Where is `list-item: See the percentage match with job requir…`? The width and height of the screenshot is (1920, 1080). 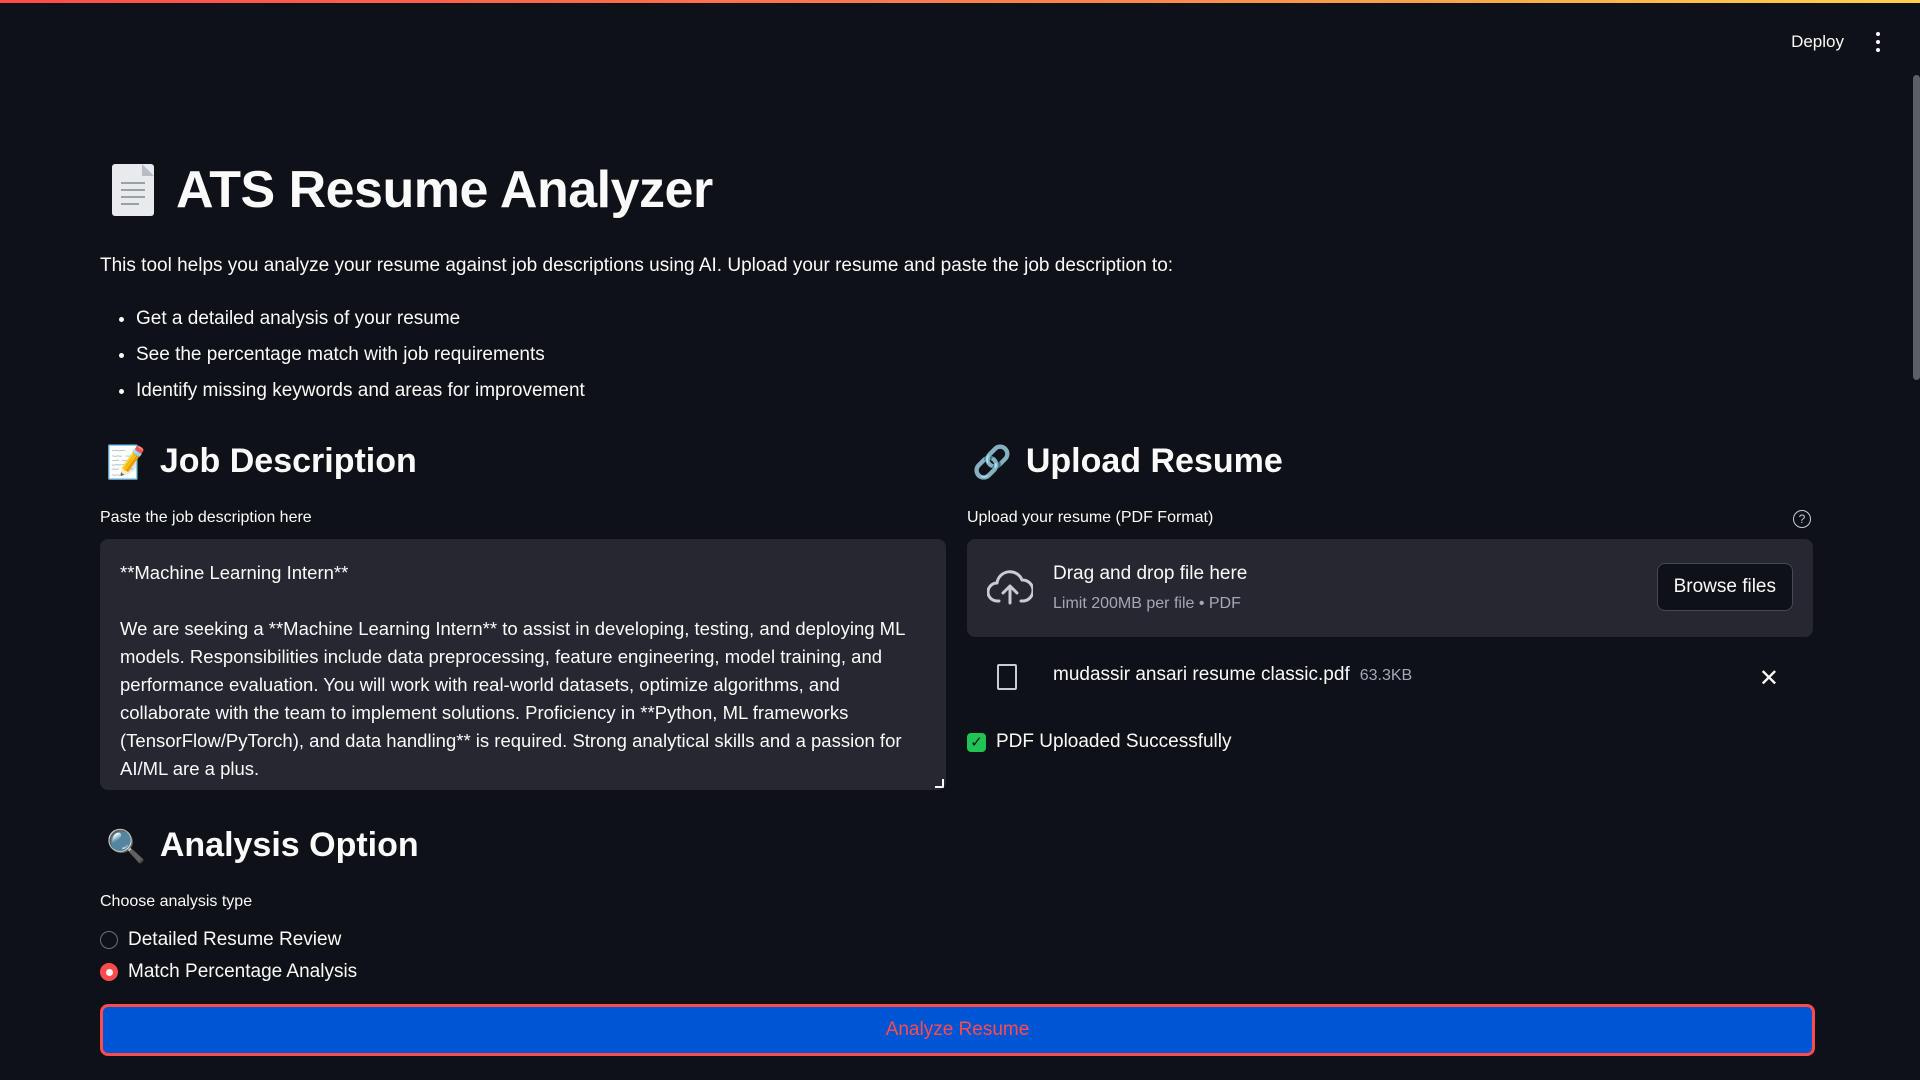 list-item: See the percentage match with job requir… is located at coordinates (360, 358).